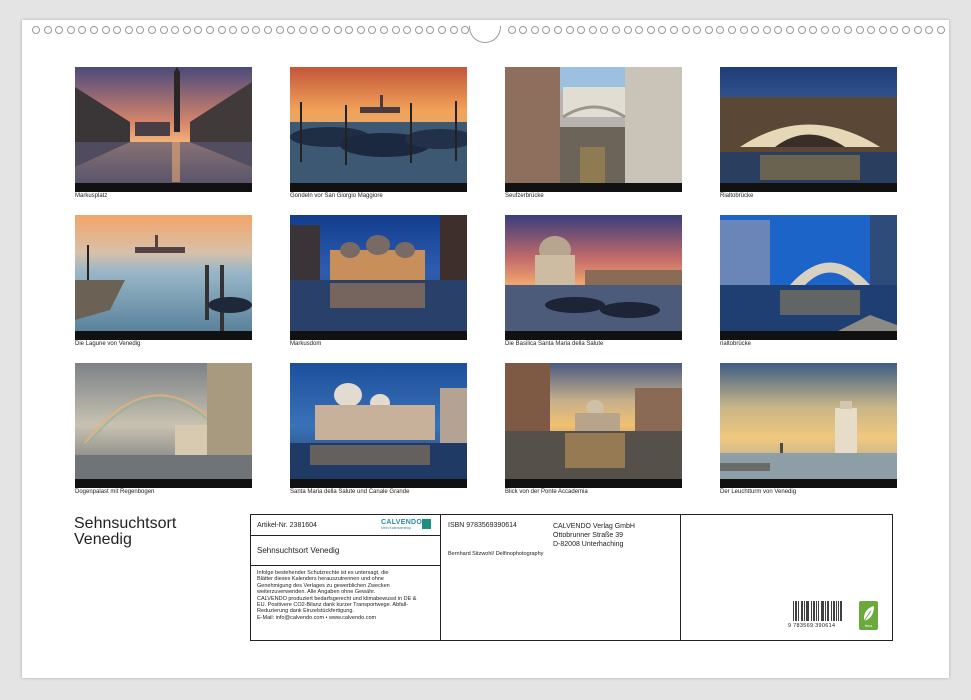  Describe the element at coordinates (298, 550) in the screenshot. I see `product-title: Sehnsuchtsort Venedig` at that location.